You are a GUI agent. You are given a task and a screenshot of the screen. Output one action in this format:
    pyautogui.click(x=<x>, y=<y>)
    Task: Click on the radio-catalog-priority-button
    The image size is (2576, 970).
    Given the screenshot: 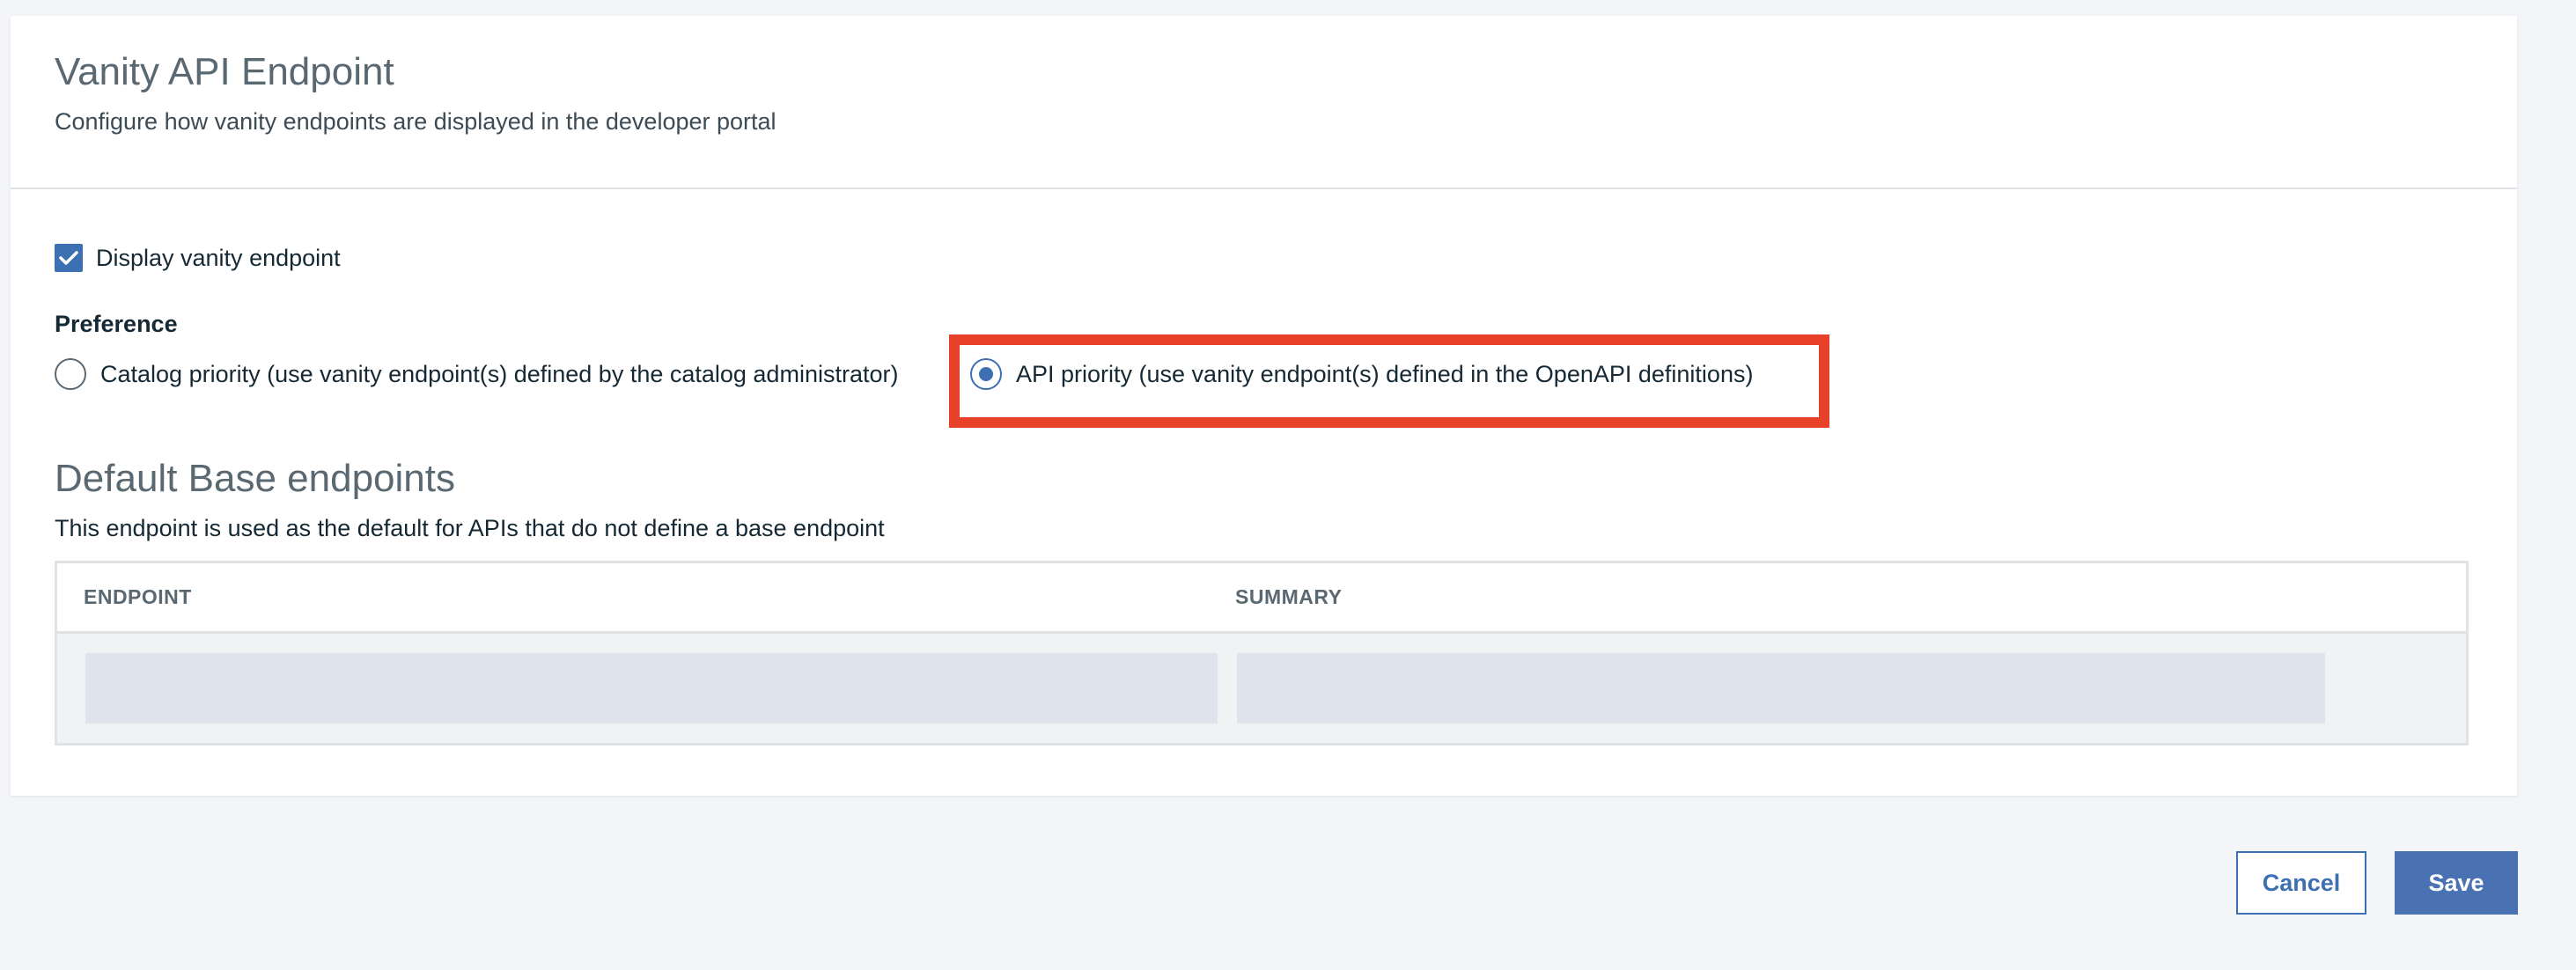 What is the action you would take?
    pyautogui.click(x=71, y=374)
    